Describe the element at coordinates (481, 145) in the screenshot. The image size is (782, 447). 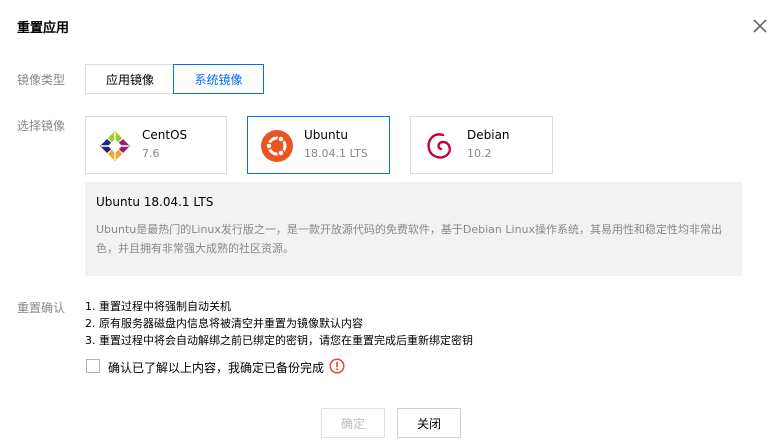
I see `image-card-debian: Debian 10.2` at that location.